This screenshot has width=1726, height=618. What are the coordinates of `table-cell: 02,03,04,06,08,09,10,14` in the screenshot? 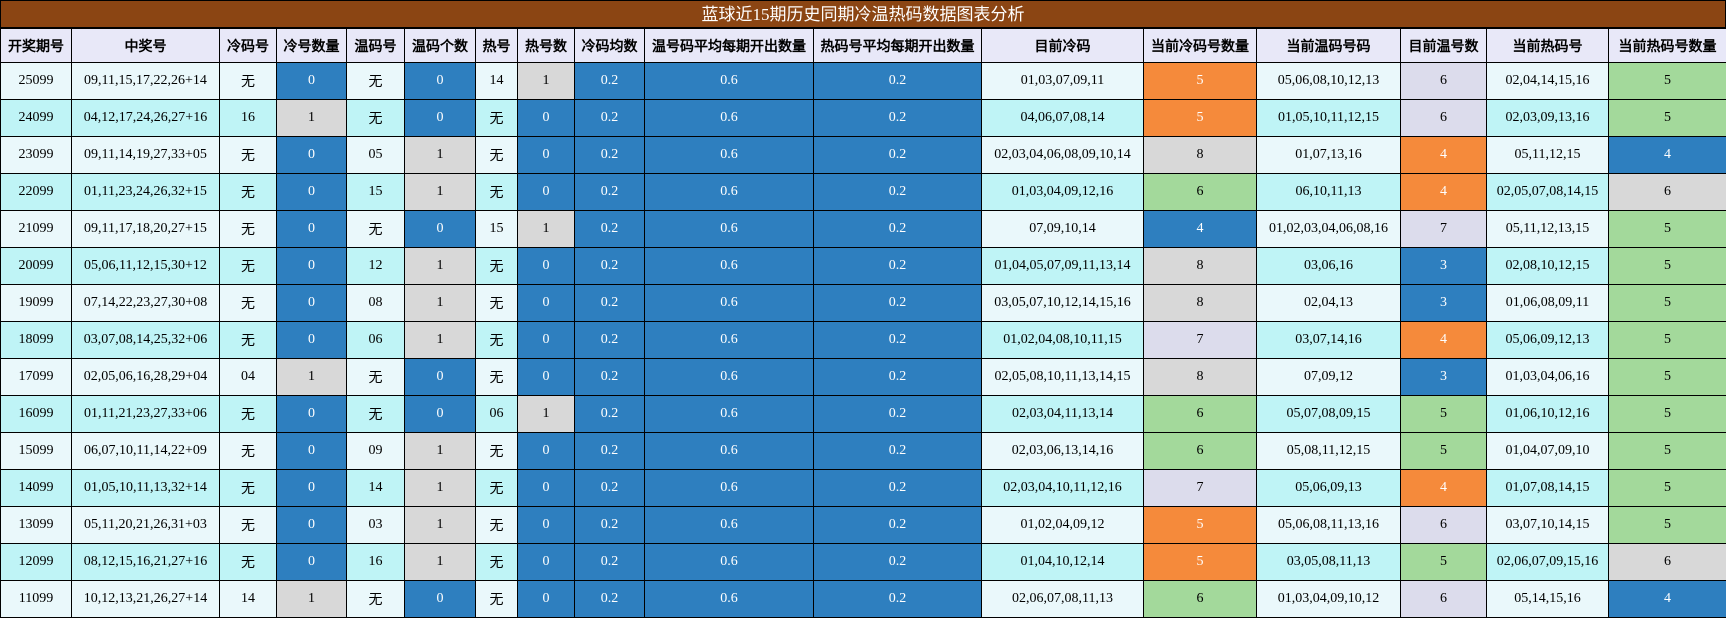 It's located at (1062, 155).